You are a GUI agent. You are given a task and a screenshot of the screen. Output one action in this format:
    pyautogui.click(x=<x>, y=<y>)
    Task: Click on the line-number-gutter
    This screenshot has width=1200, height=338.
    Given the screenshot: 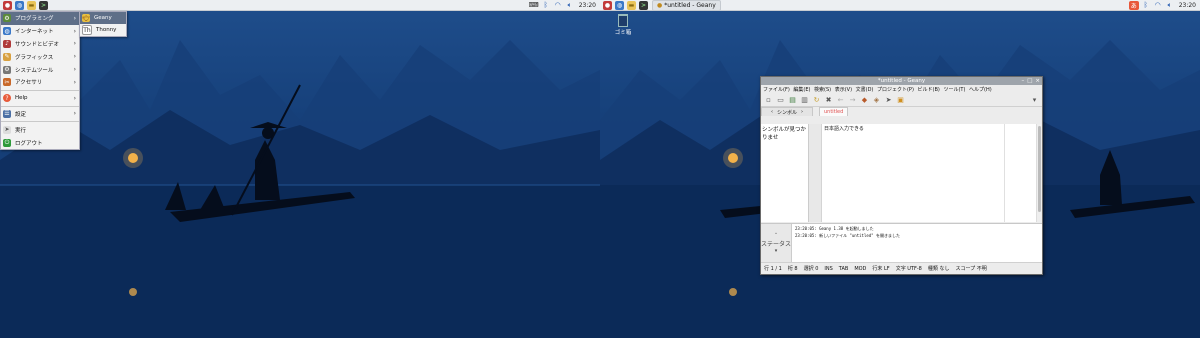 What is the action you would take?
    pyautogui.click(x=815, y=173)
    